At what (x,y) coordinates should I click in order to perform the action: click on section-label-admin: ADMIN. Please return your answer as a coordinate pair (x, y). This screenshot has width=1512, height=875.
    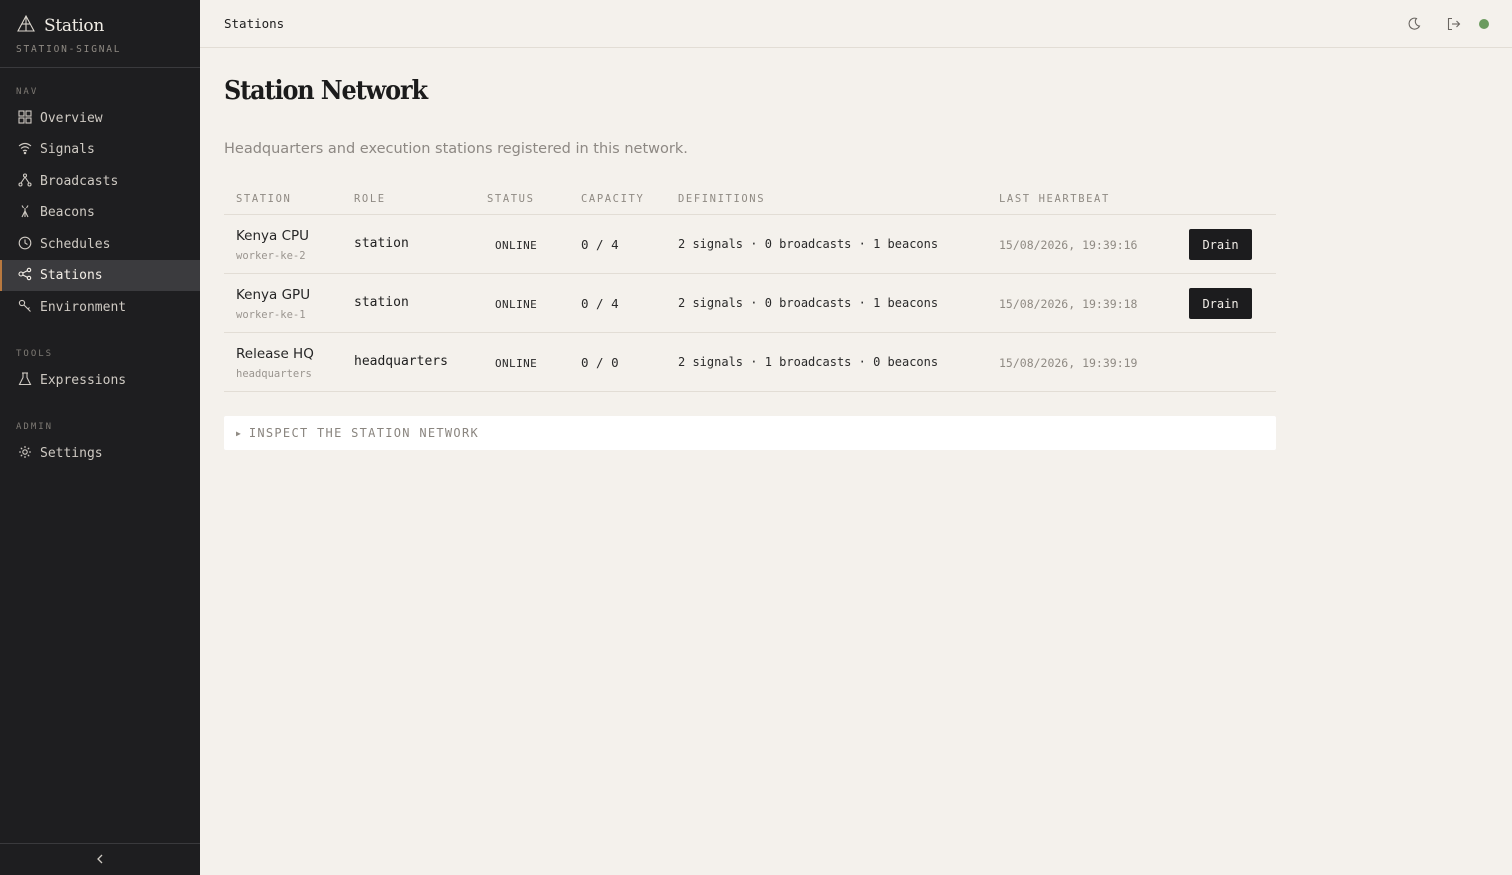
    Looking at the image, I should click on (35, 427).